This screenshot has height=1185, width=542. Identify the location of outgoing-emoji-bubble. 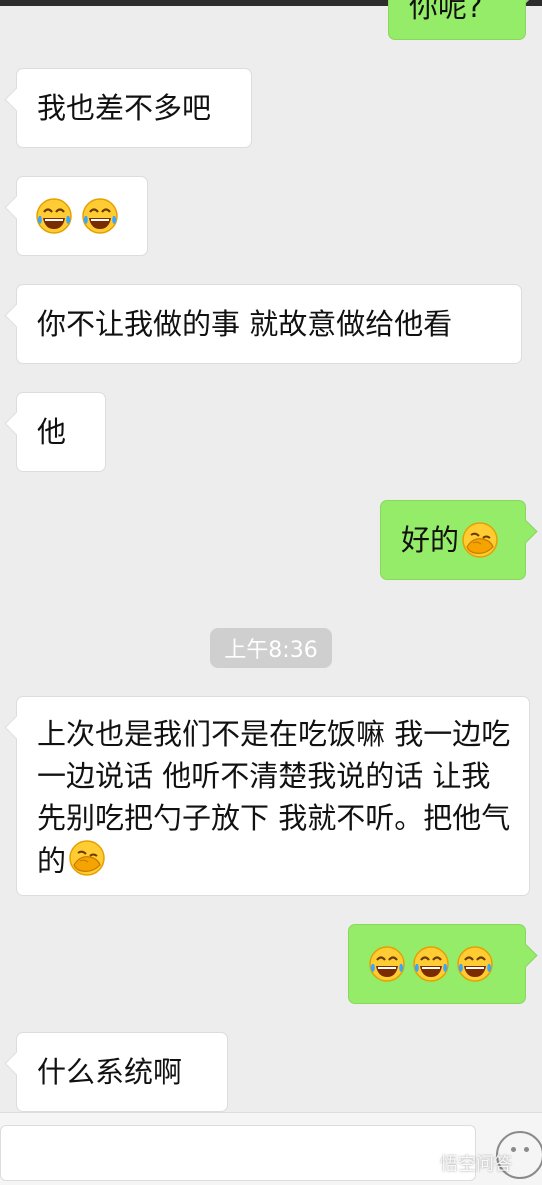
(437, 964).